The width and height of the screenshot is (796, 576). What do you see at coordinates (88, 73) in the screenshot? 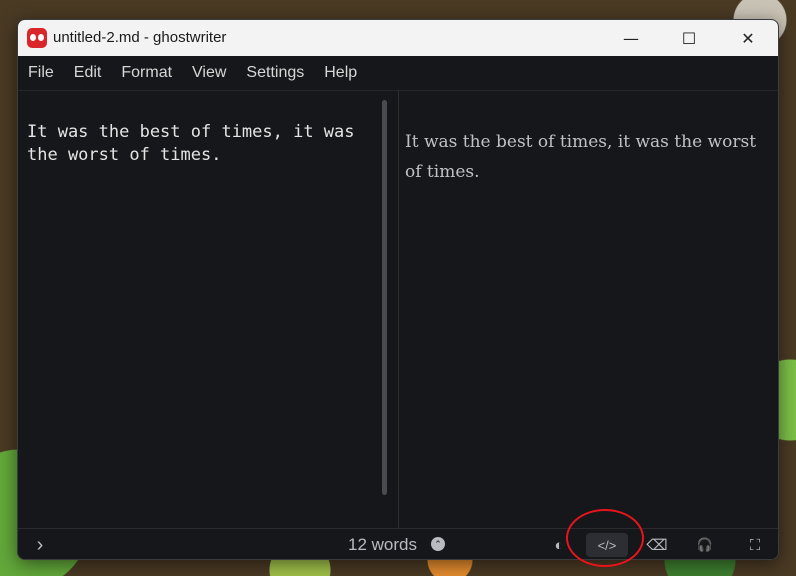
I see `menu-edit: Edit` at bounding box center [88, 73].